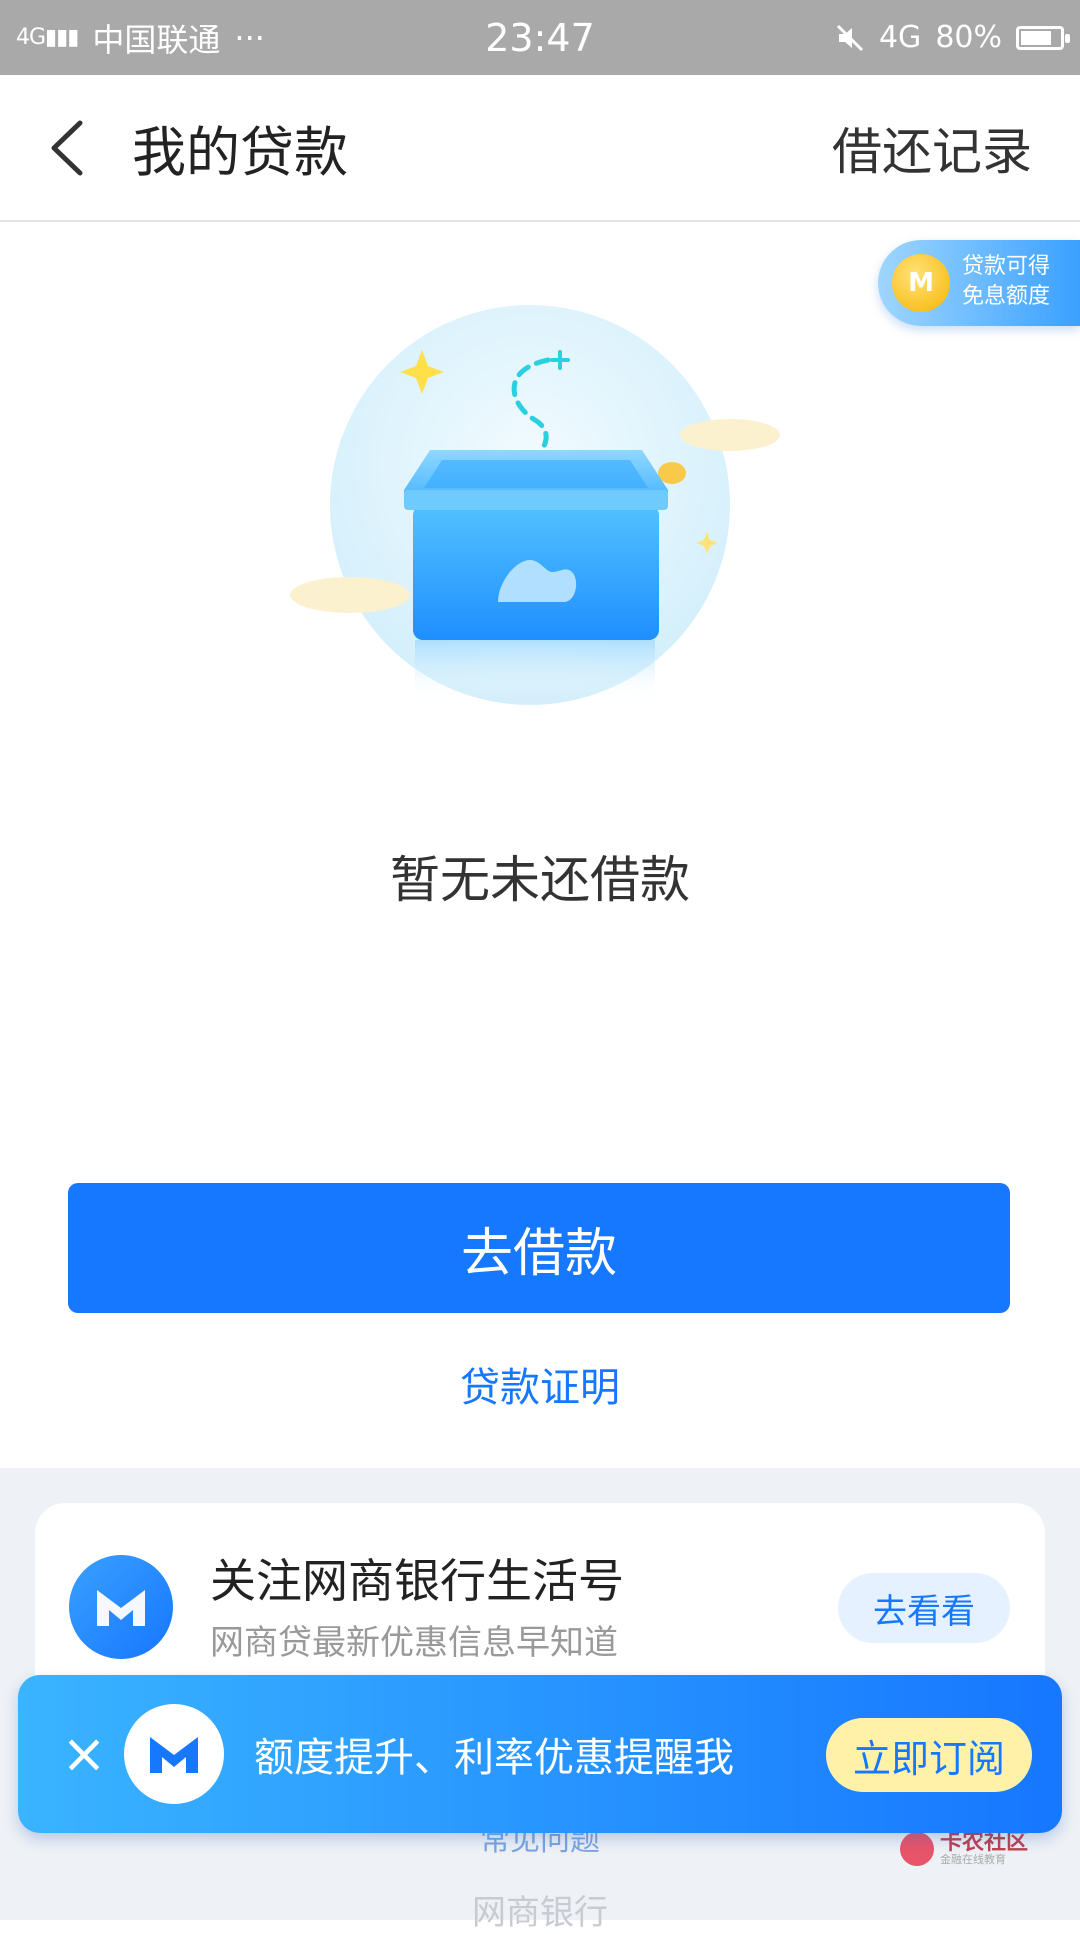 The image size is (1080, 1934). I want to click on watermark-name: 卡农社区, so click(984, 1842).